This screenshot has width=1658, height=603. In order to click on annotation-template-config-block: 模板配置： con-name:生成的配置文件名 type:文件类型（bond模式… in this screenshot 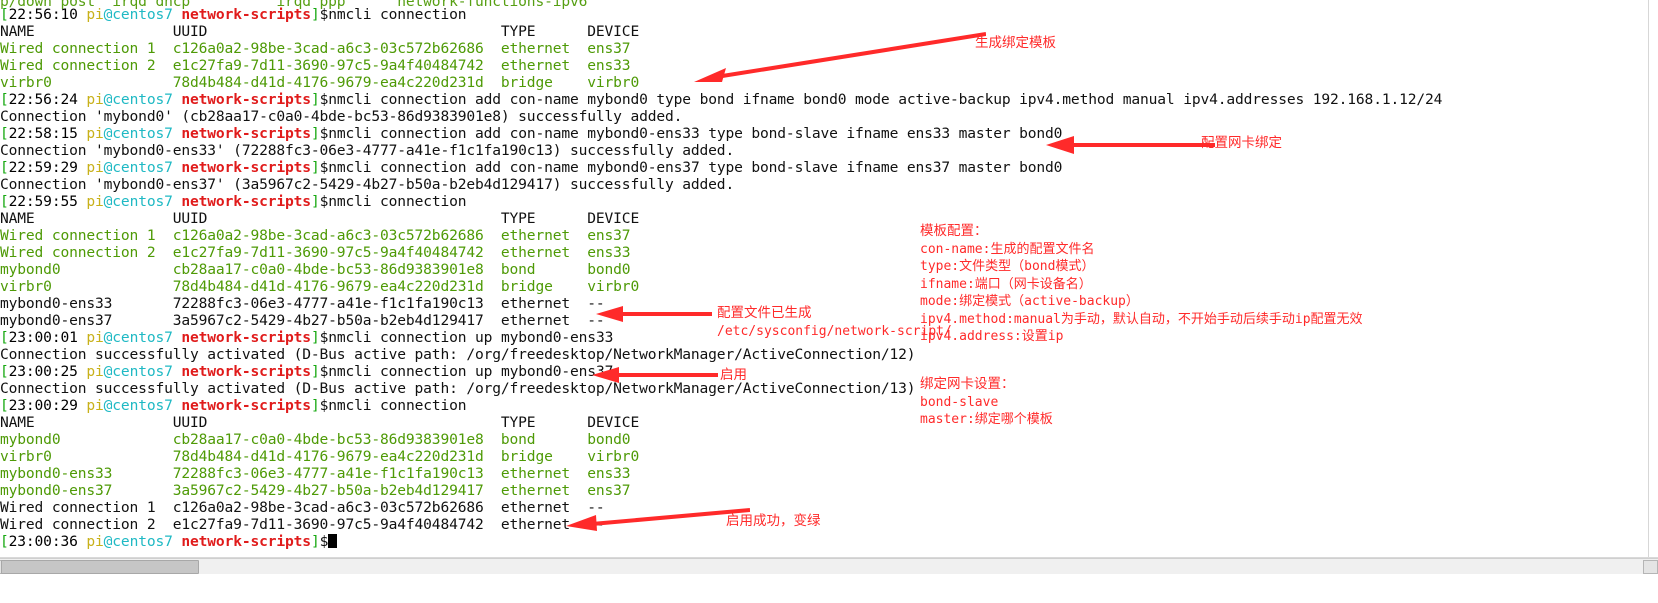, I will do `click(1141, 284)`.